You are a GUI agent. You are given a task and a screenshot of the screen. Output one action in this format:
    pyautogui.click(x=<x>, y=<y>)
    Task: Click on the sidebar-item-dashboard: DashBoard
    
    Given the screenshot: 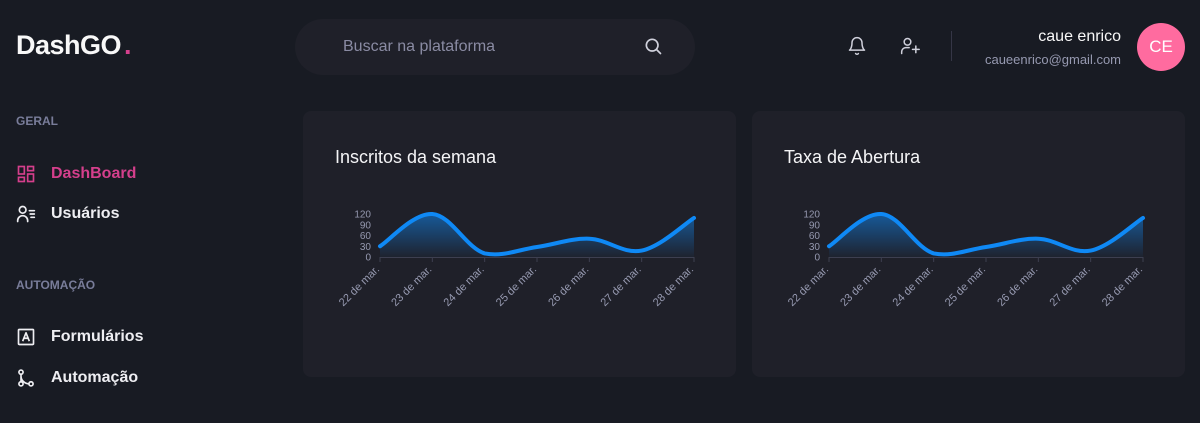 What is the action you would take?
    pyautogui.click(x=76, y=174)
    